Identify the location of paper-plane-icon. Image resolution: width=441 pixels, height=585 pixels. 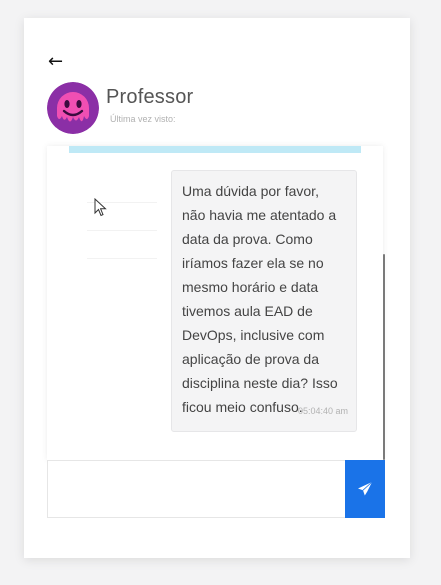
(365, 488).